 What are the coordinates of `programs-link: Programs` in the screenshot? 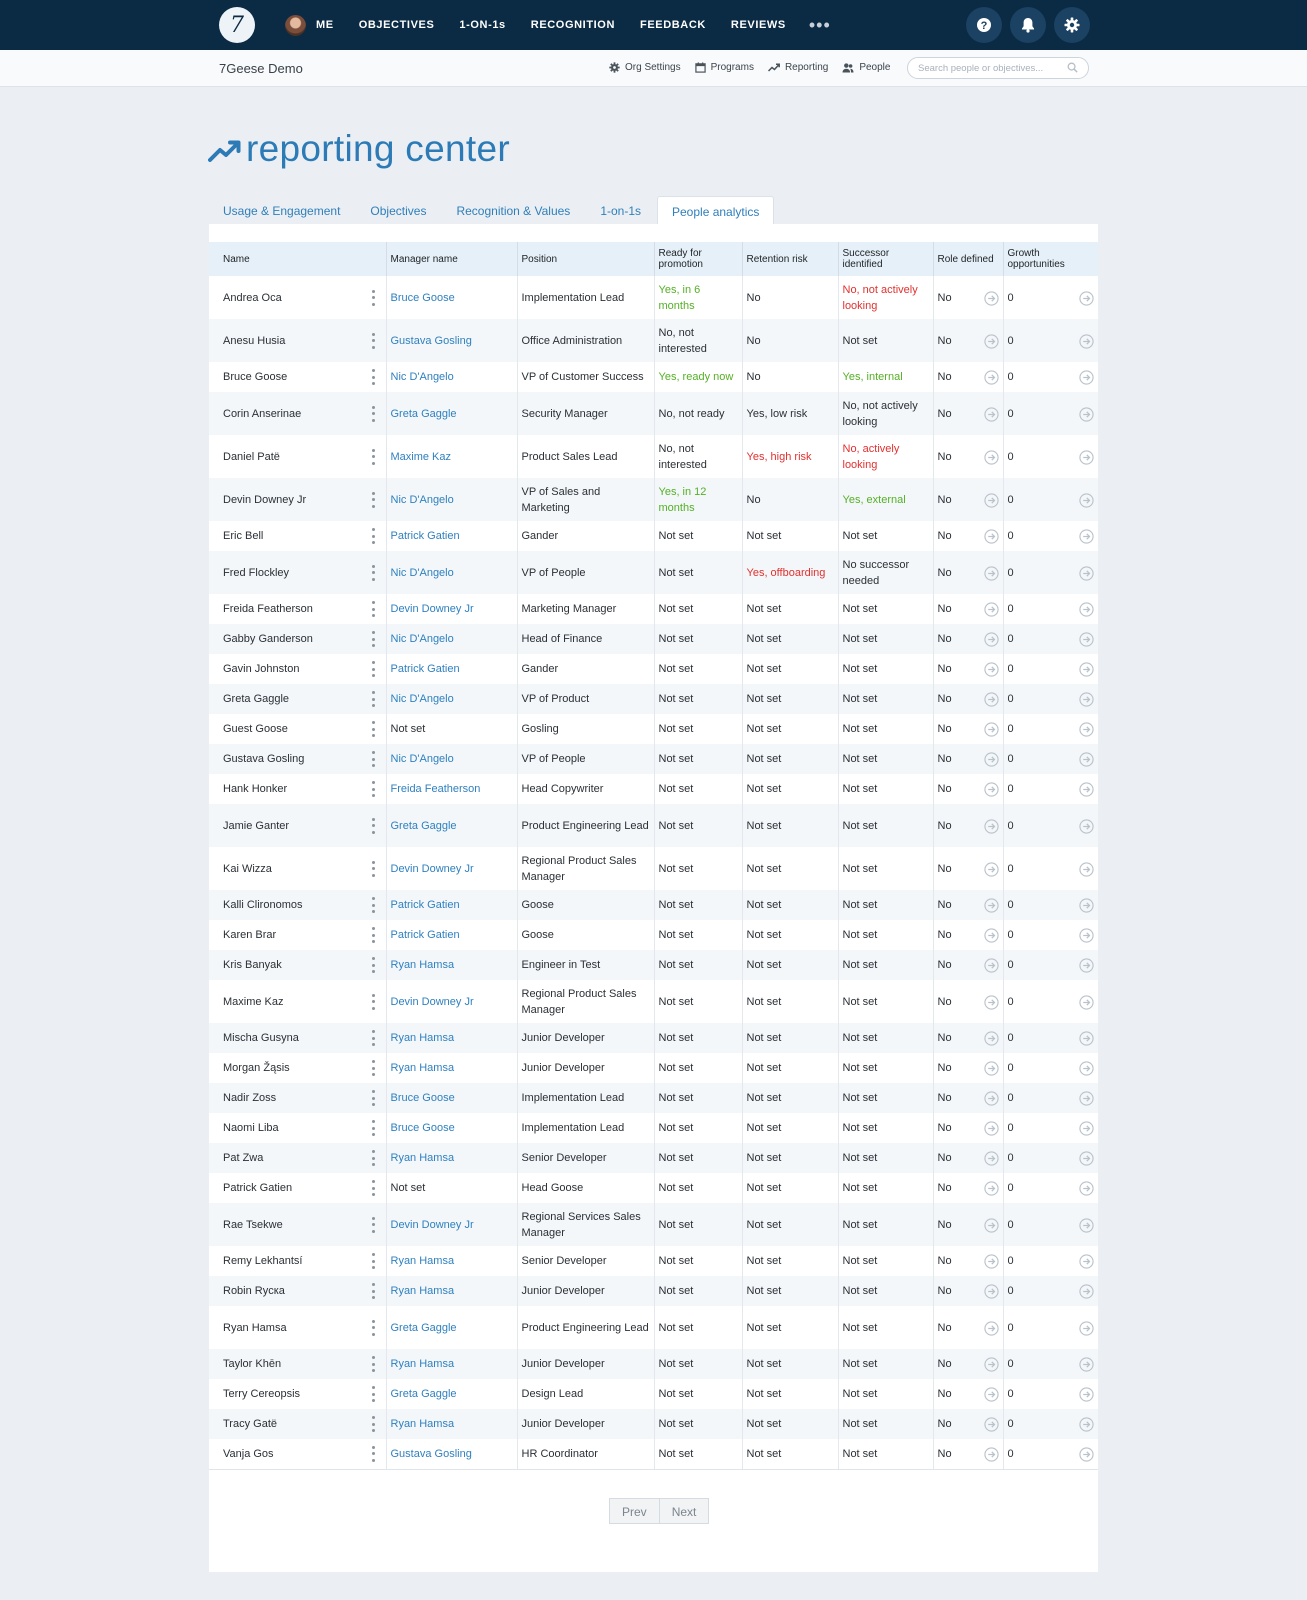 It's located at (724, 67).